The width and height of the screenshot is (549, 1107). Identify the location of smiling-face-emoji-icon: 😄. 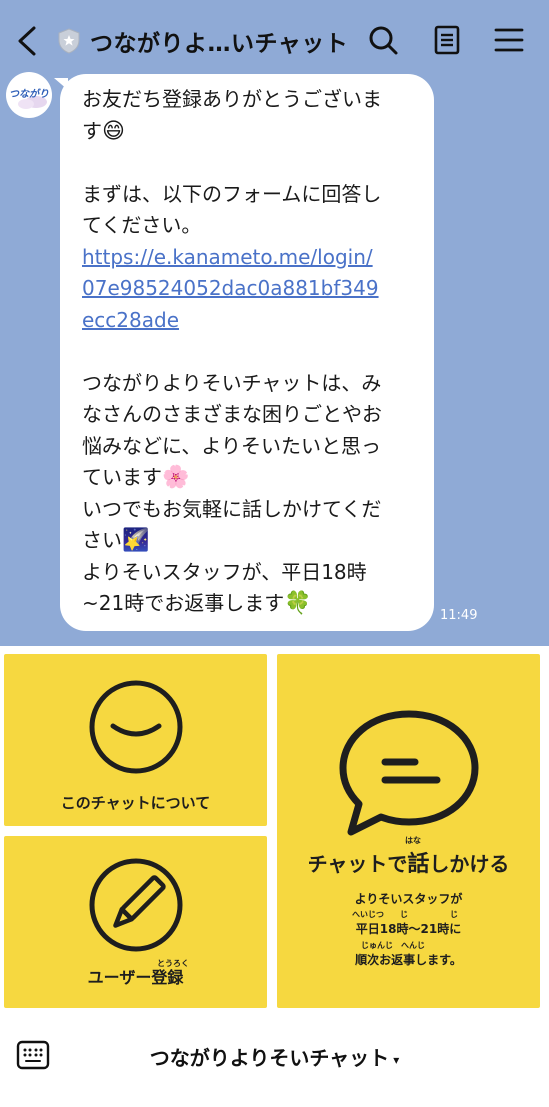
(113, 131).